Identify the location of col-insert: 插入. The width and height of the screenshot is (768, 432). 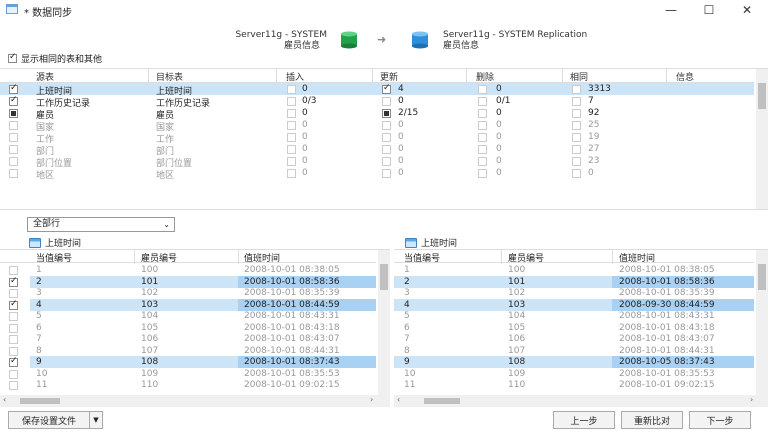
(295, 76).